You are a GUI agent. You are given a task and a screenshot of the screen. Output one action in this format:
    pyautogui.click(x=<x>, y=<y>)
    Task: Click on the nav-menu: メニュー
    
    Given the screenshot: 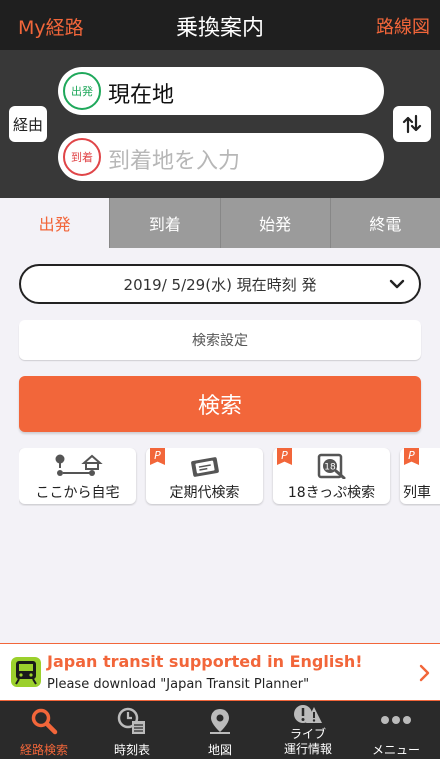 What is the action you would take?
    pyautogui.click(x=396, y=730)
    